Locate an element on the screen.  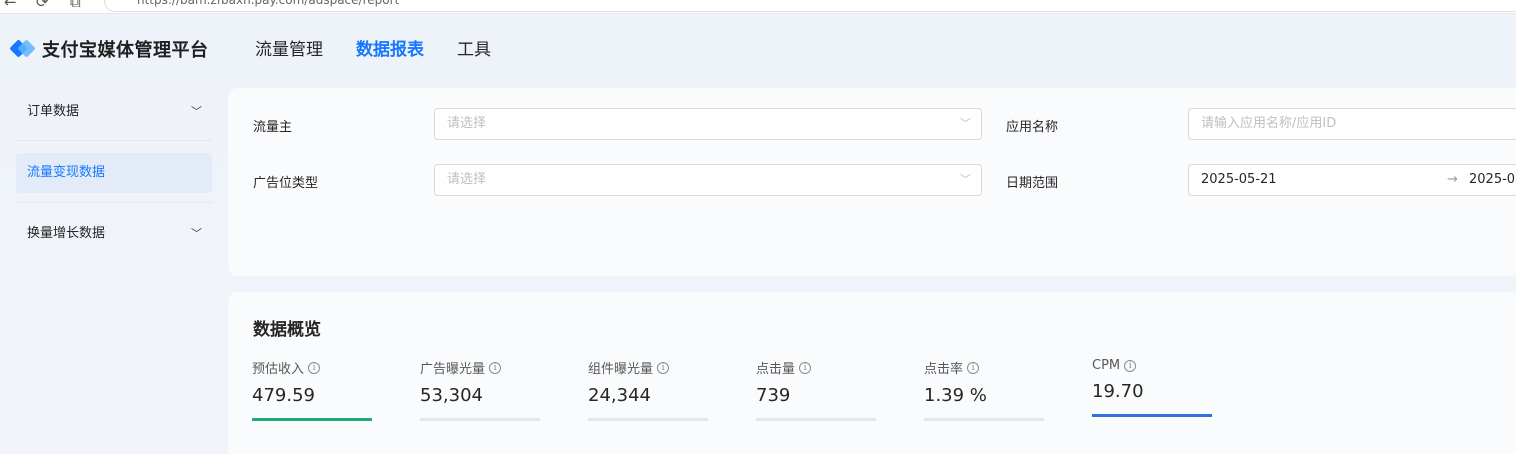
extensions-icon: ⧉ is located at coordinates (75, 5).